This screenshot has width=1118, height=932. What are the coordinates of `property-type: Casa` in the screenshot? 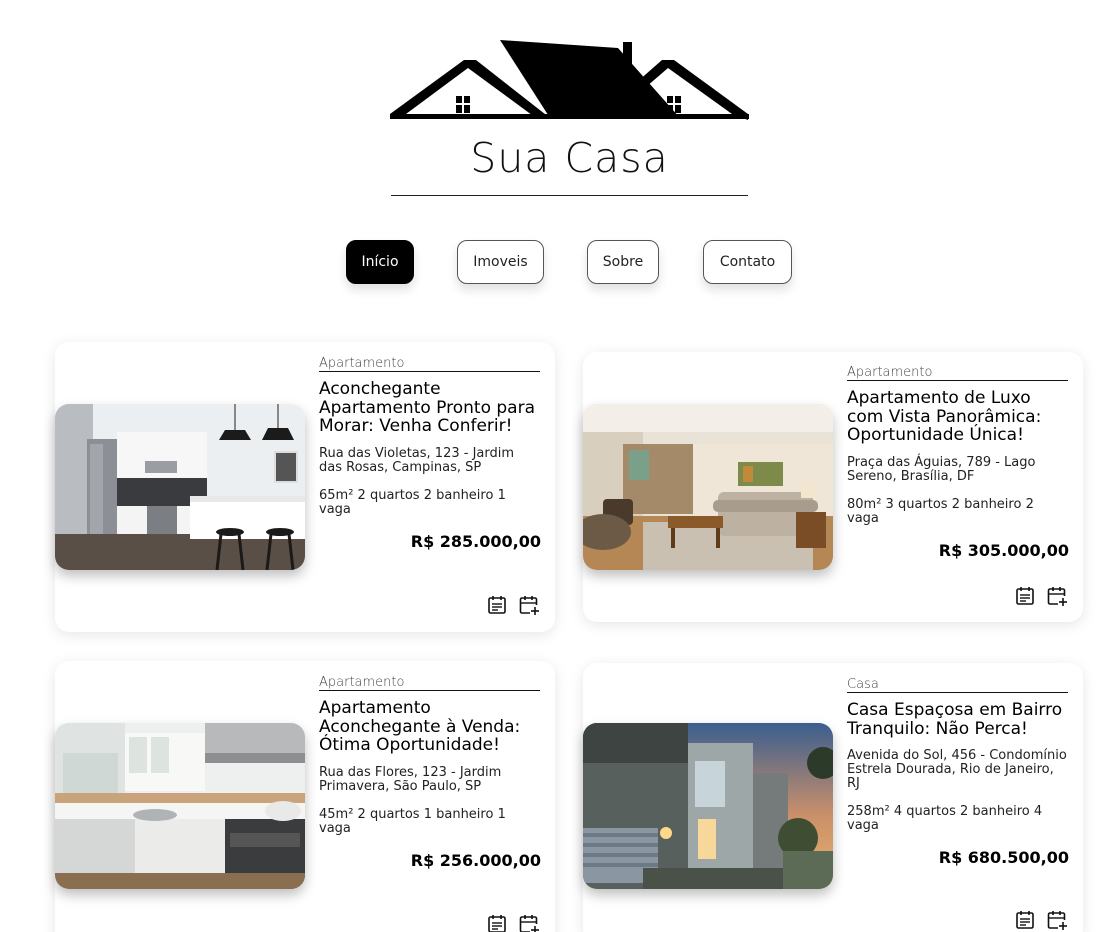 It's located at (957, 685).